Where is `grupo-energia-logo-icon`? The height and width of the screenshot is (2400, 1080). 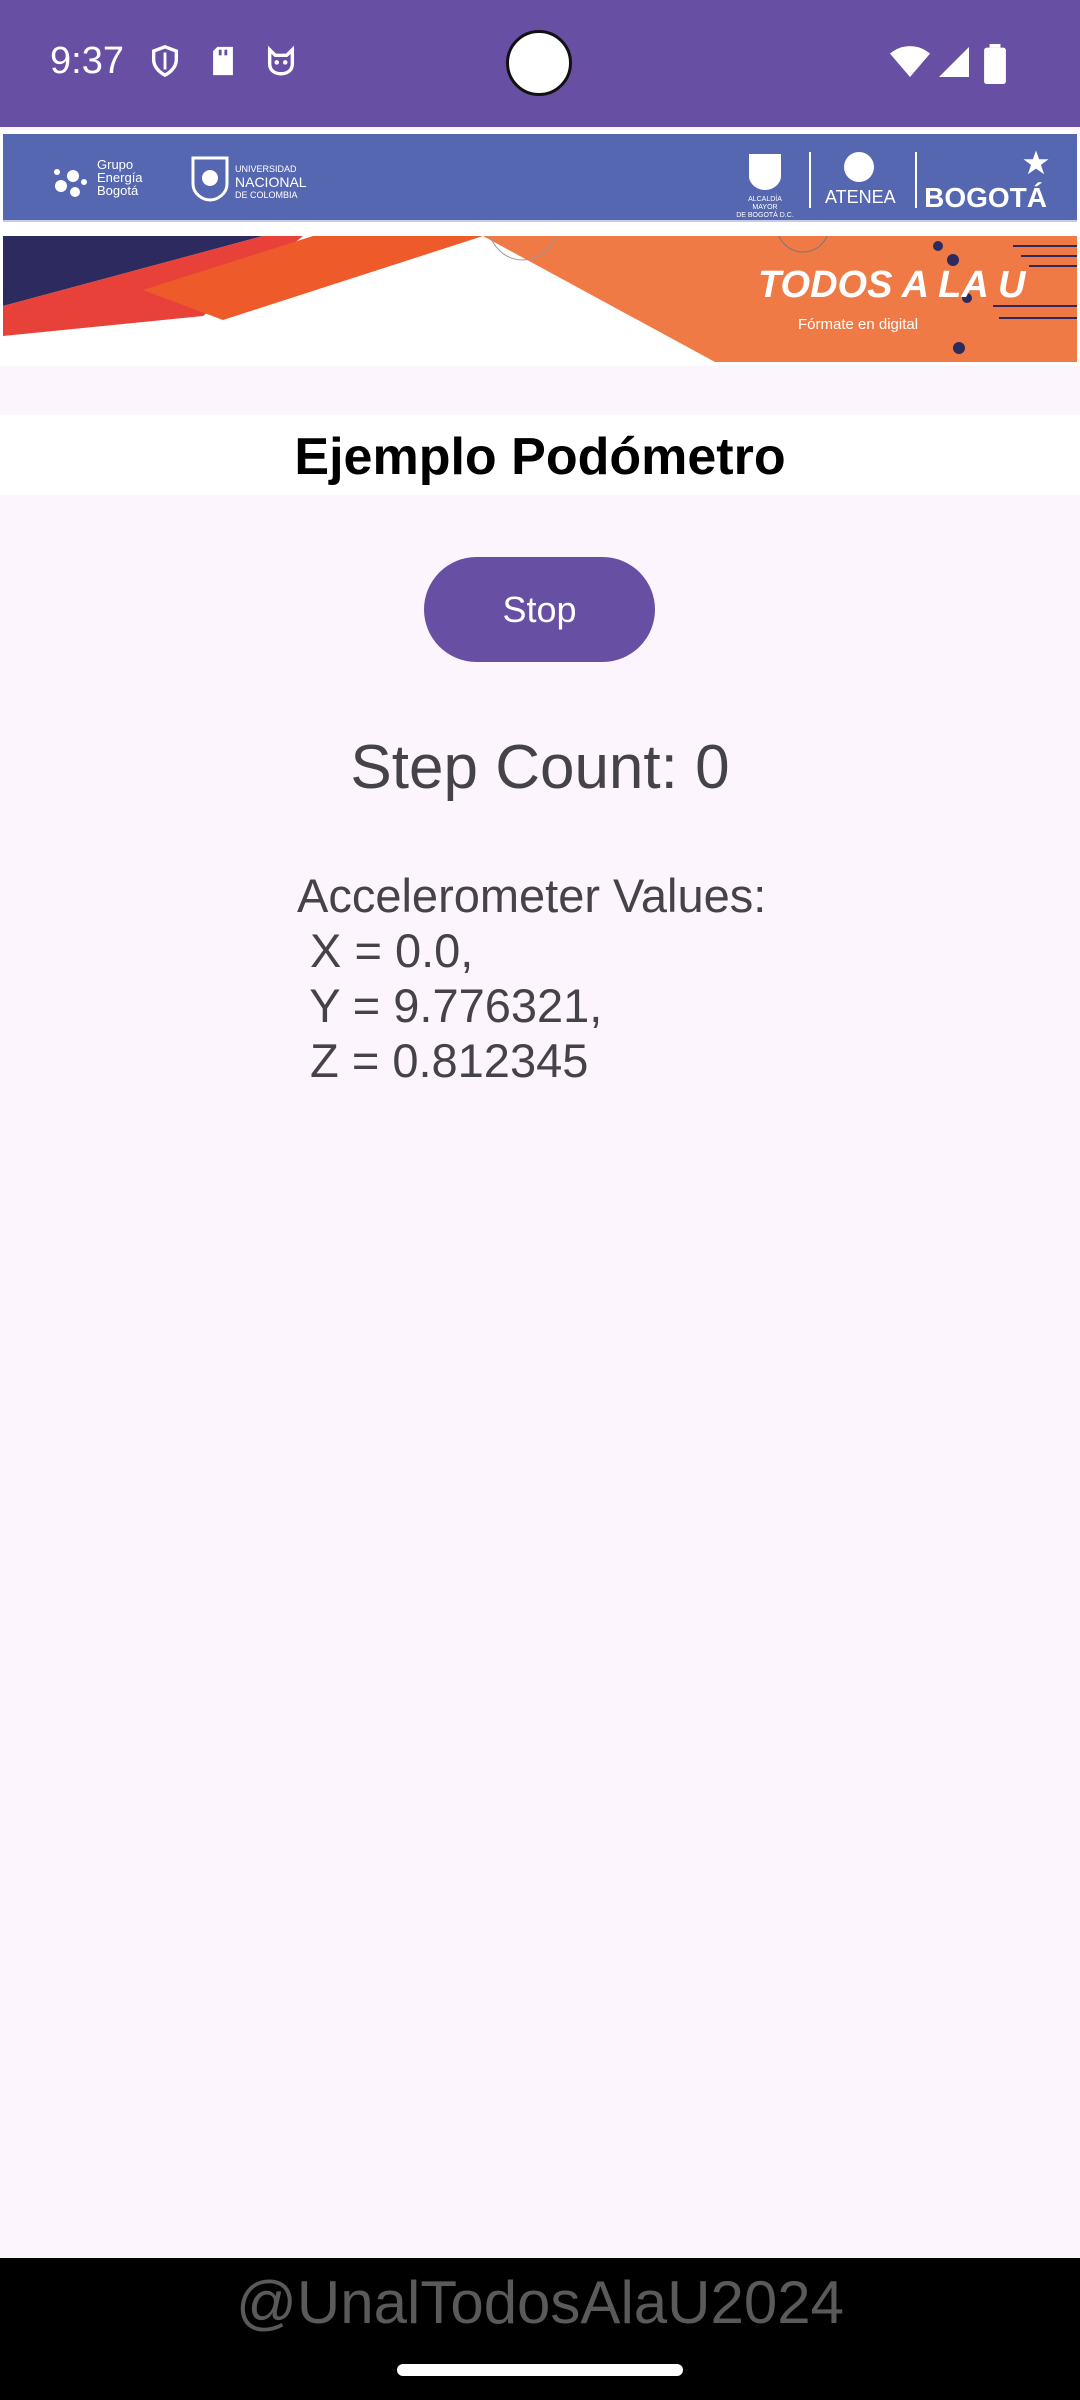
grupo-energia-logo-icon is located at coordinates (70, 183).